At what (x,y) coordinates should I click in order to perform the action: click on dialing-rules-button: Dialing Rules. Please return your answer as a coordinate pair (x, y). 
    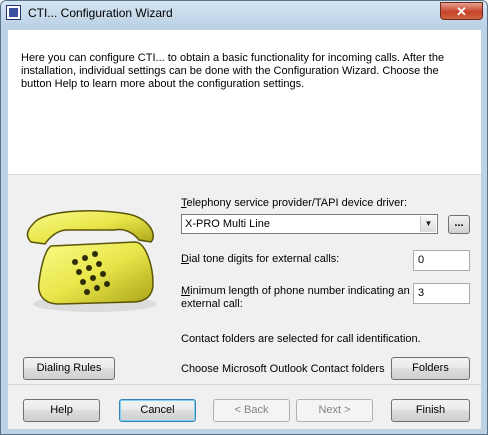
    Looking at the image, I should click on (69, 368).